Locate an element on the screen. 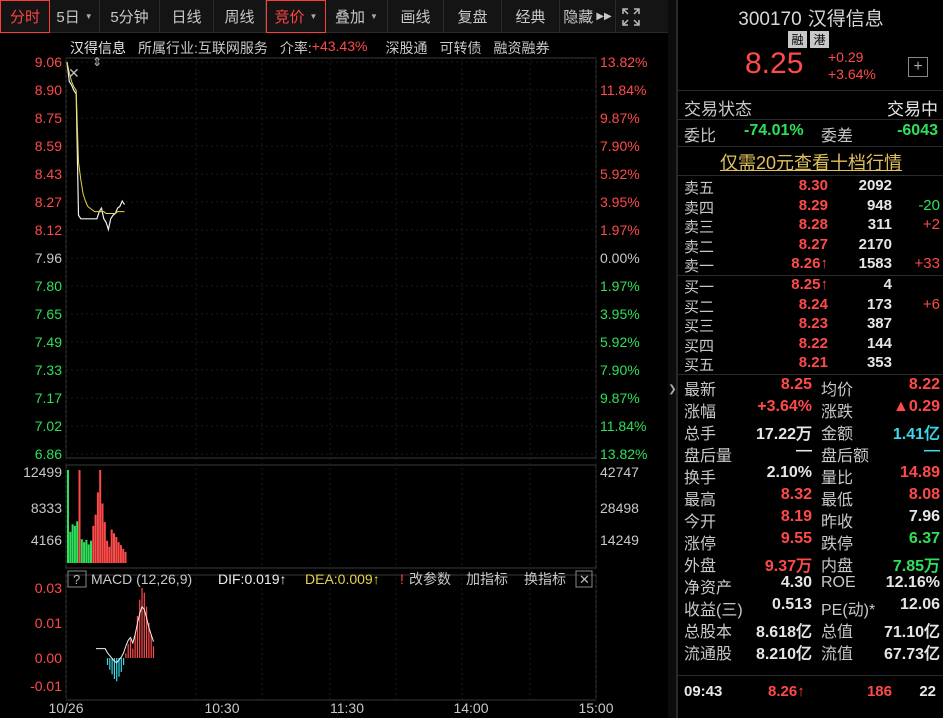  time-tick-label: 10:30 is located at coordinates (221, 708).